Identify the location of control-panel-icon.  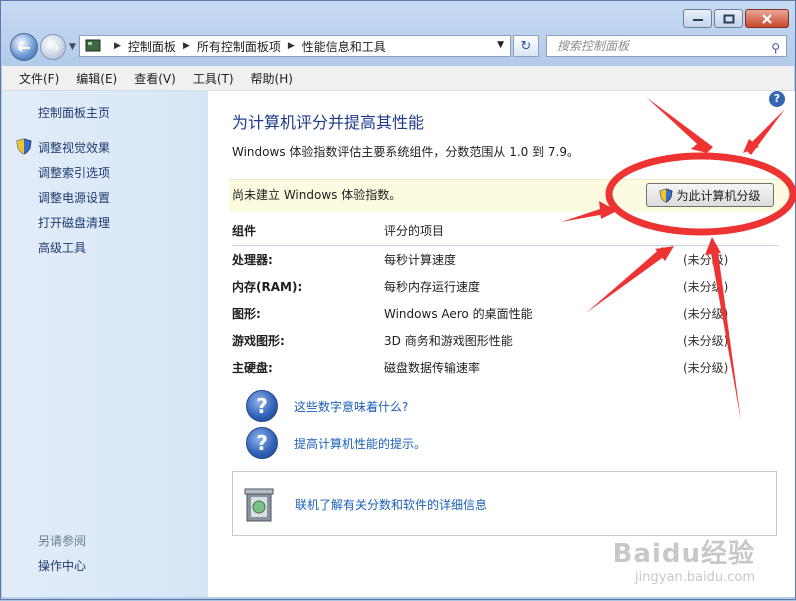
(93, 45).